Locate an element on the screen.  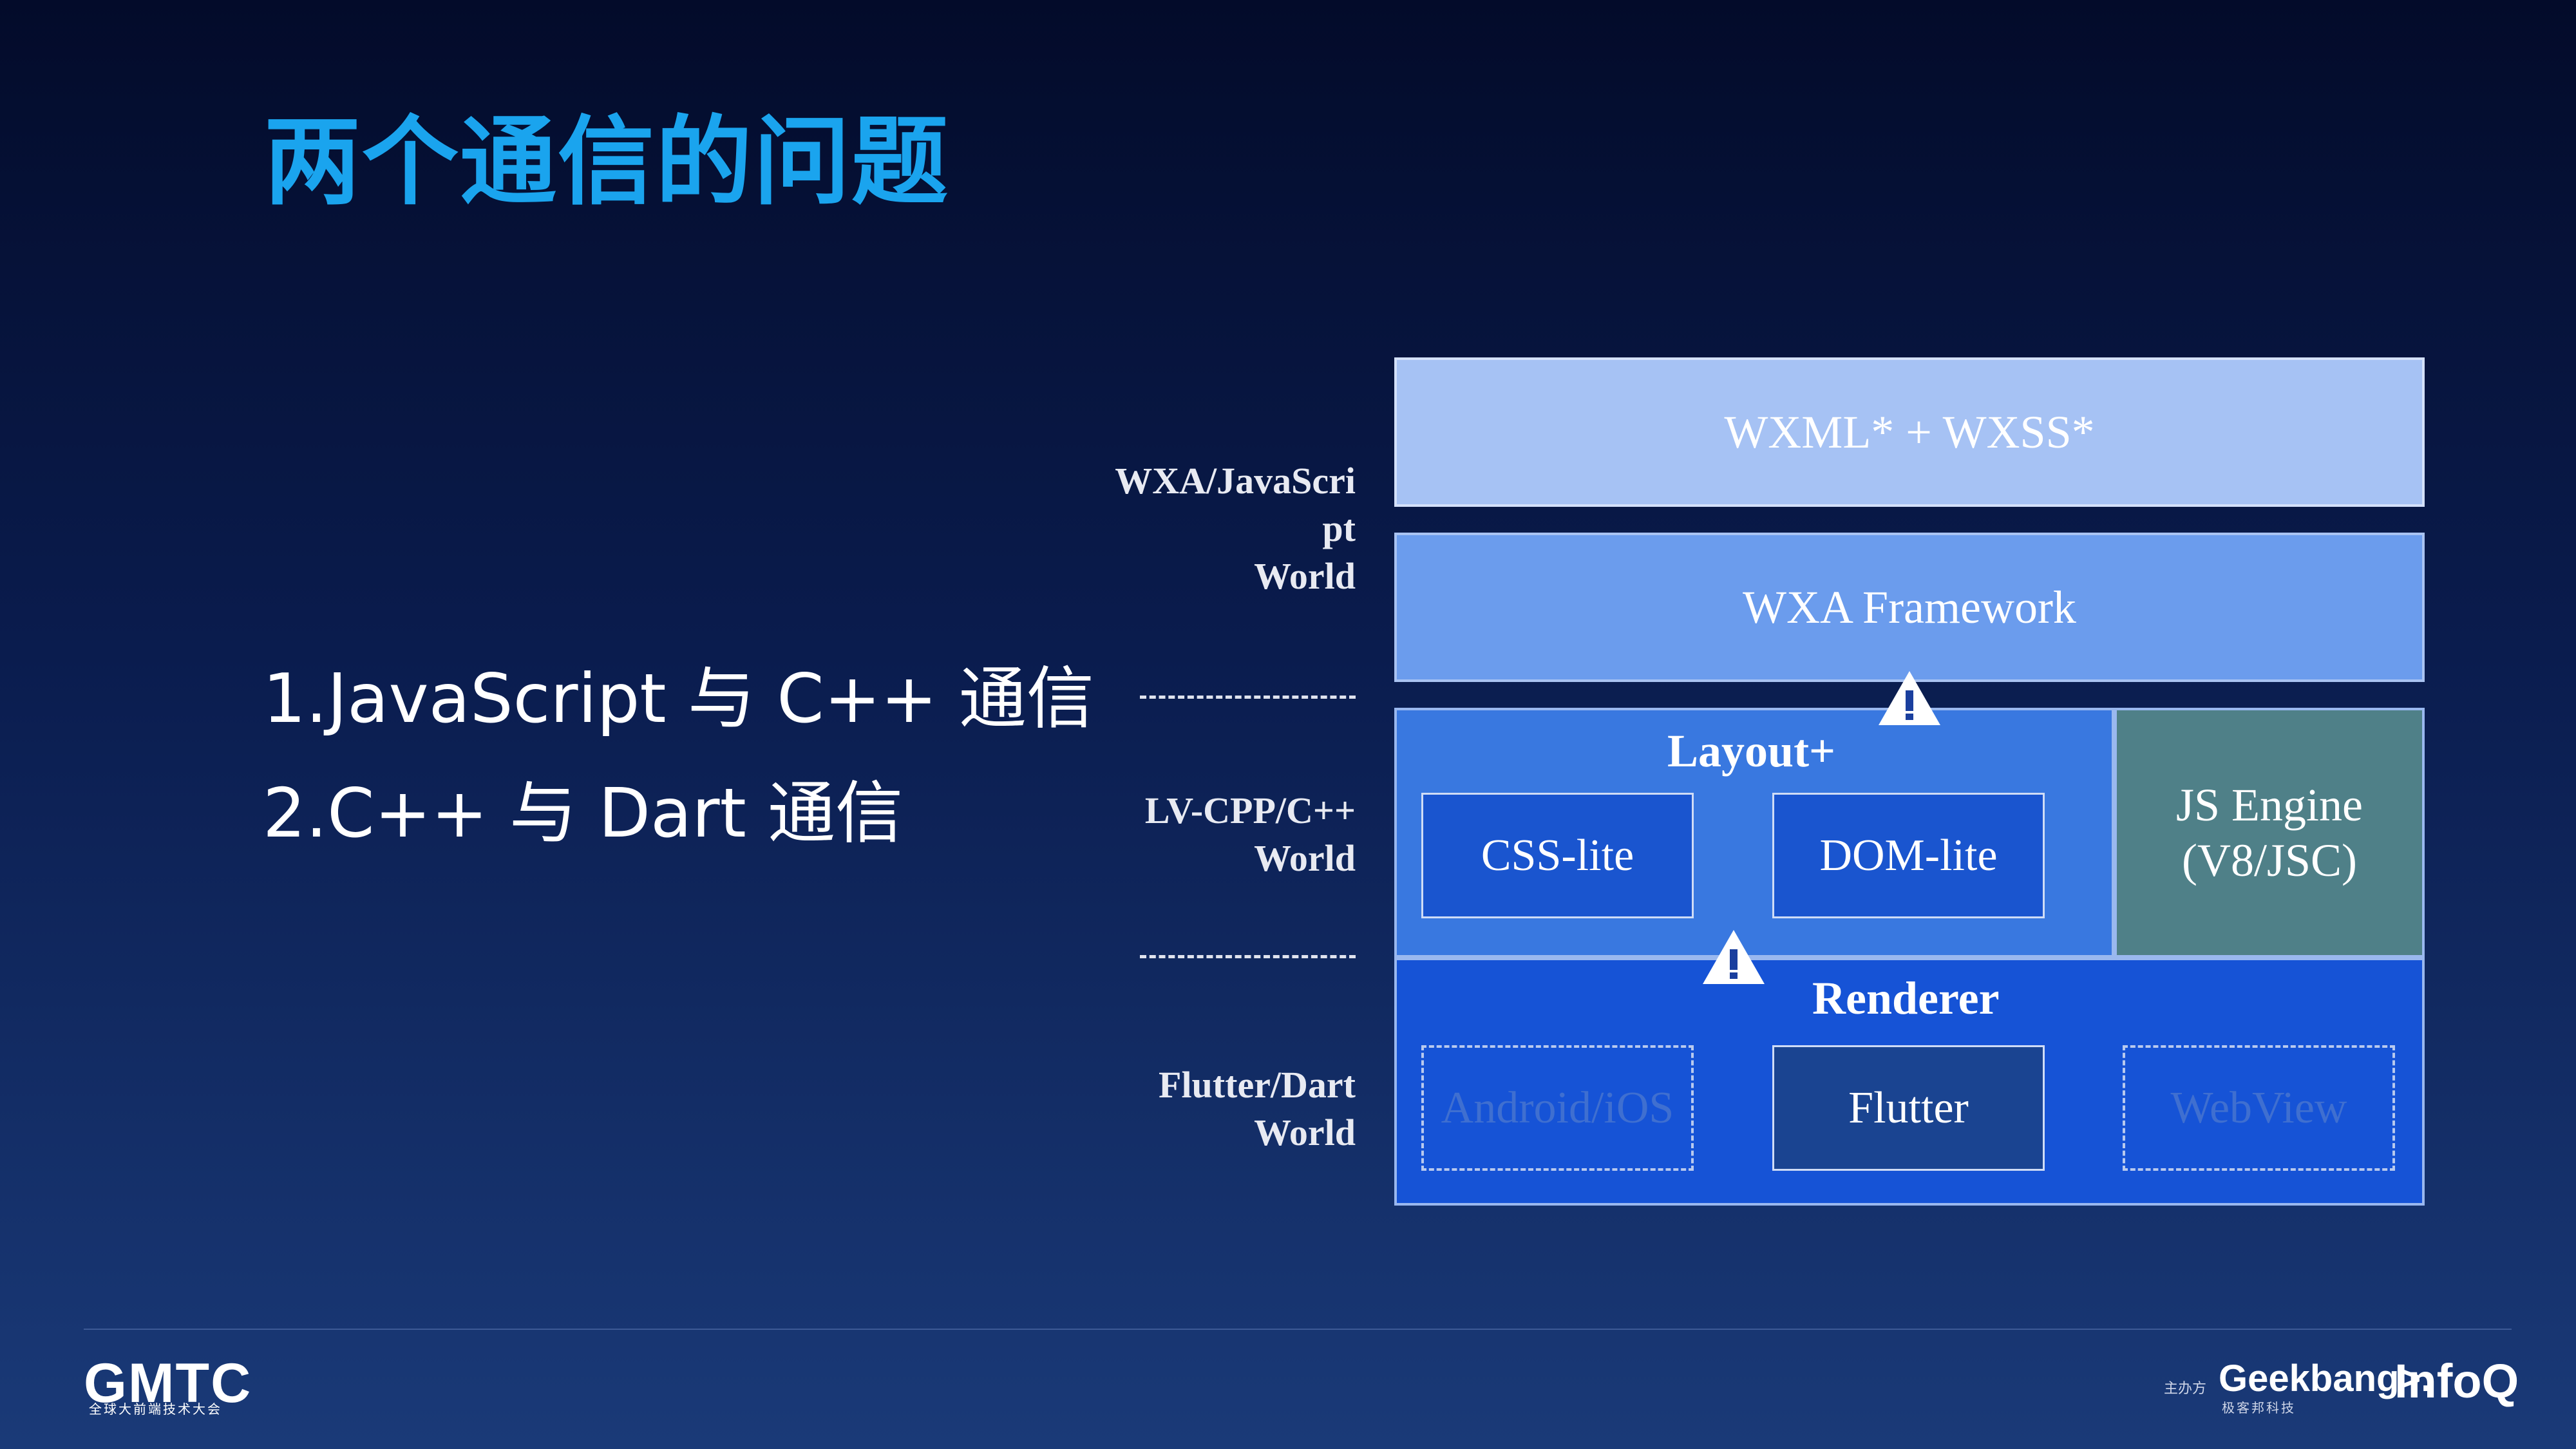
wxa-framework-label: WXA Framework is located at coordinates (1909, 607).